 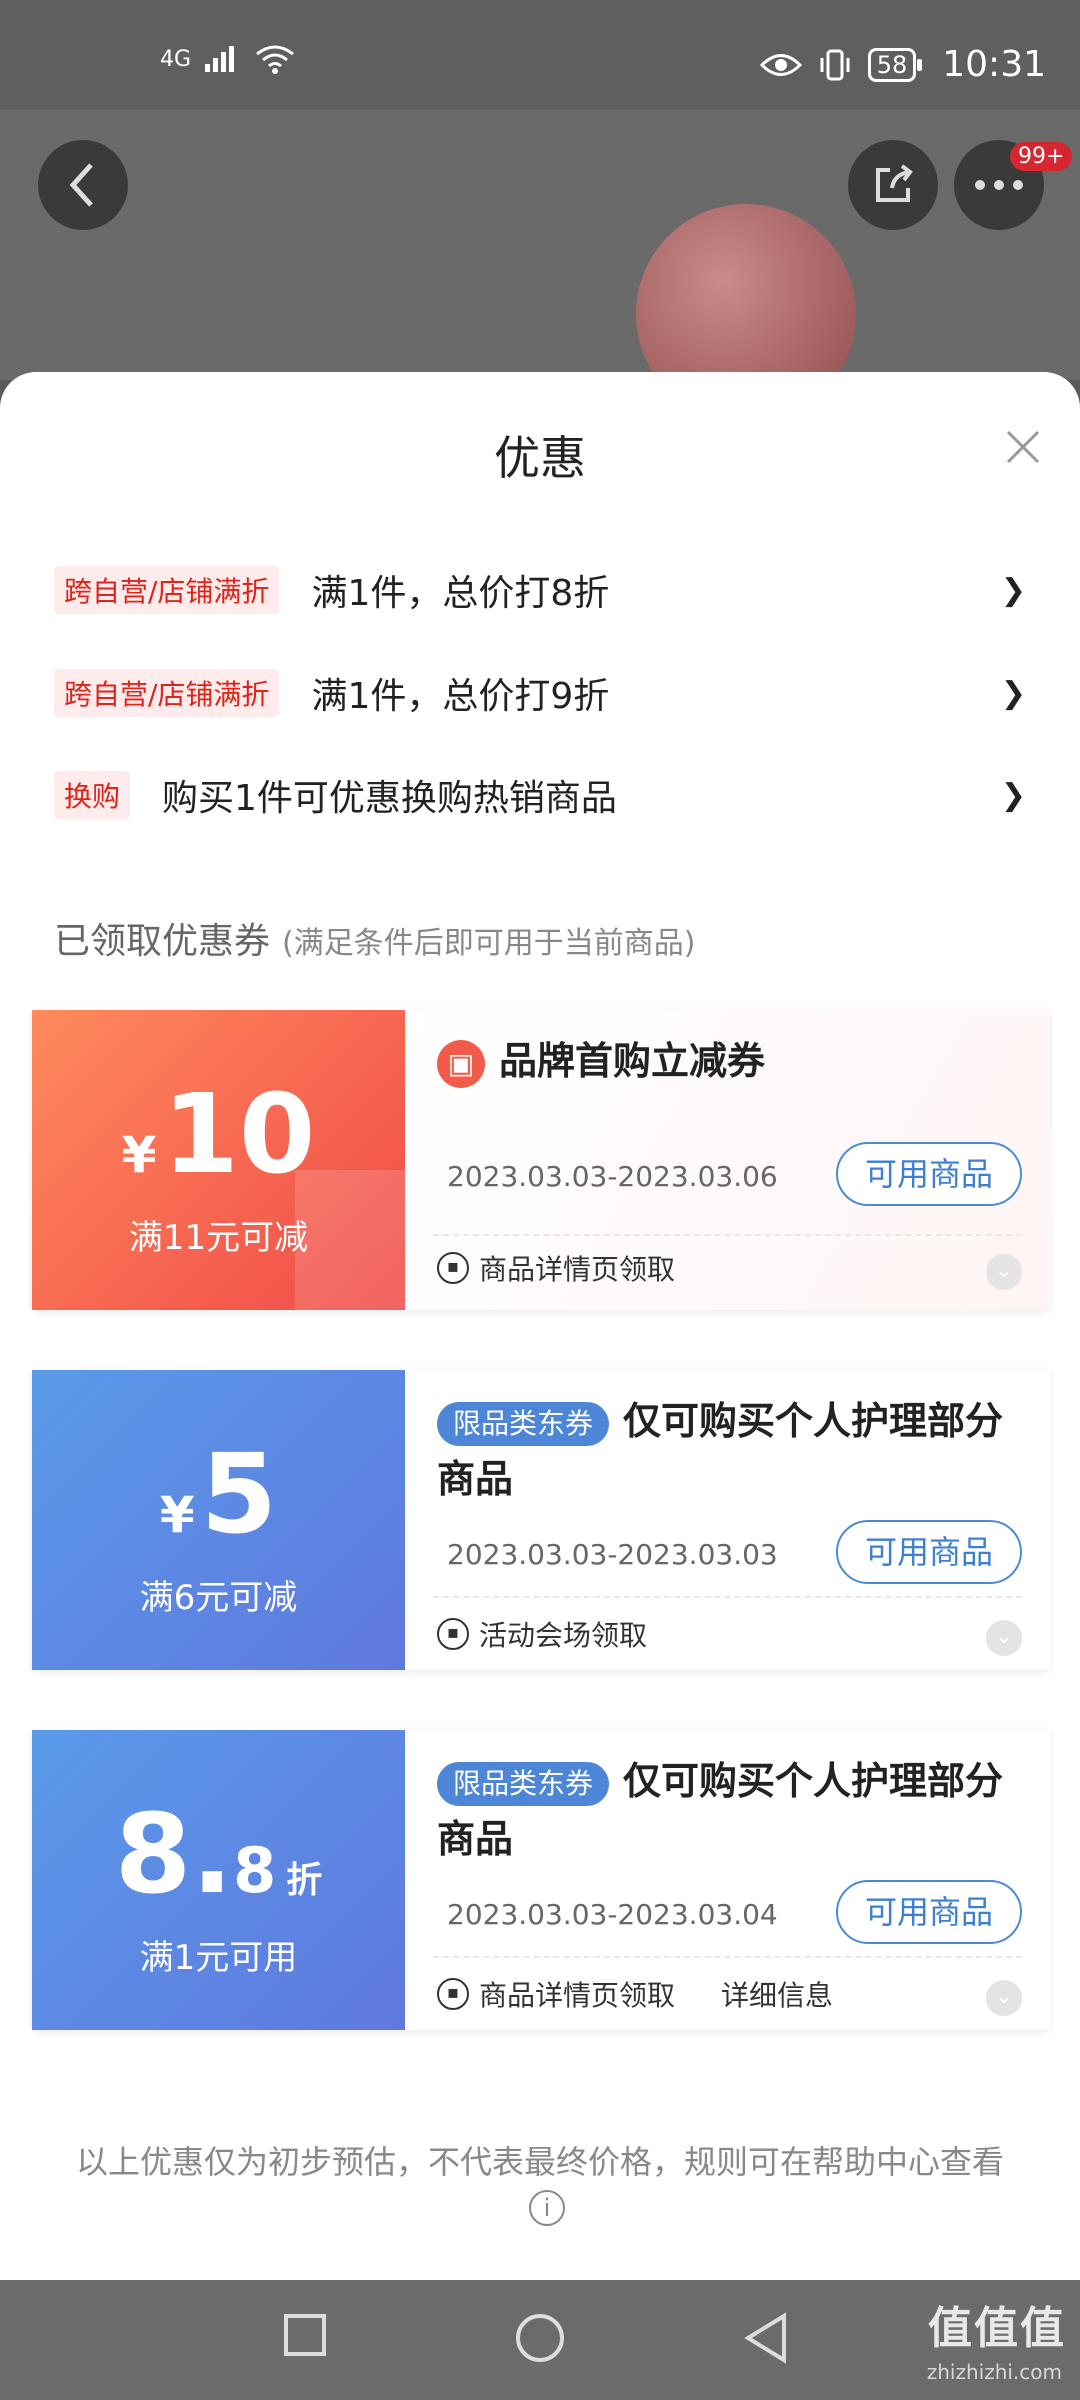 What do you see at coordinates (305, 2335) in the screenshot?
I see `square-icon` at bounding box center [305, 2335].